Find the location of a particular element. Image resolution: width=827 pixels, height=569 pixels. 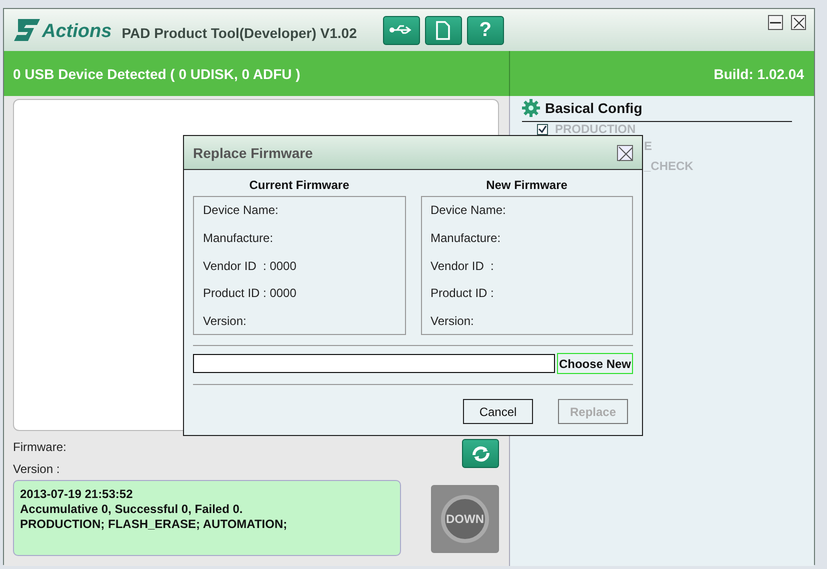

file-path-field is located at coordinates (374, 363).